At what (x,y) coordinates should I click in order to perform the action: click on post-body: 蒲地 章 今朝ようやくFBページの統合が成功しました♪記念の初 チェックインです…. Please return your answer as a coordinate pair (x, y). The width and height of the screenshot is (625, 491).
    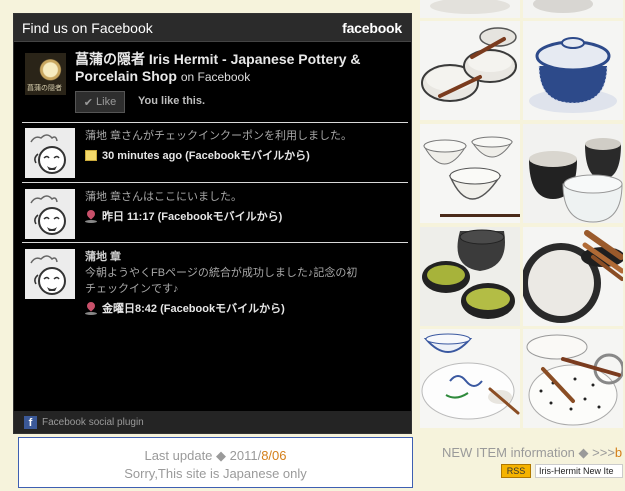
    Looking at the image, I should click on (244, 273).